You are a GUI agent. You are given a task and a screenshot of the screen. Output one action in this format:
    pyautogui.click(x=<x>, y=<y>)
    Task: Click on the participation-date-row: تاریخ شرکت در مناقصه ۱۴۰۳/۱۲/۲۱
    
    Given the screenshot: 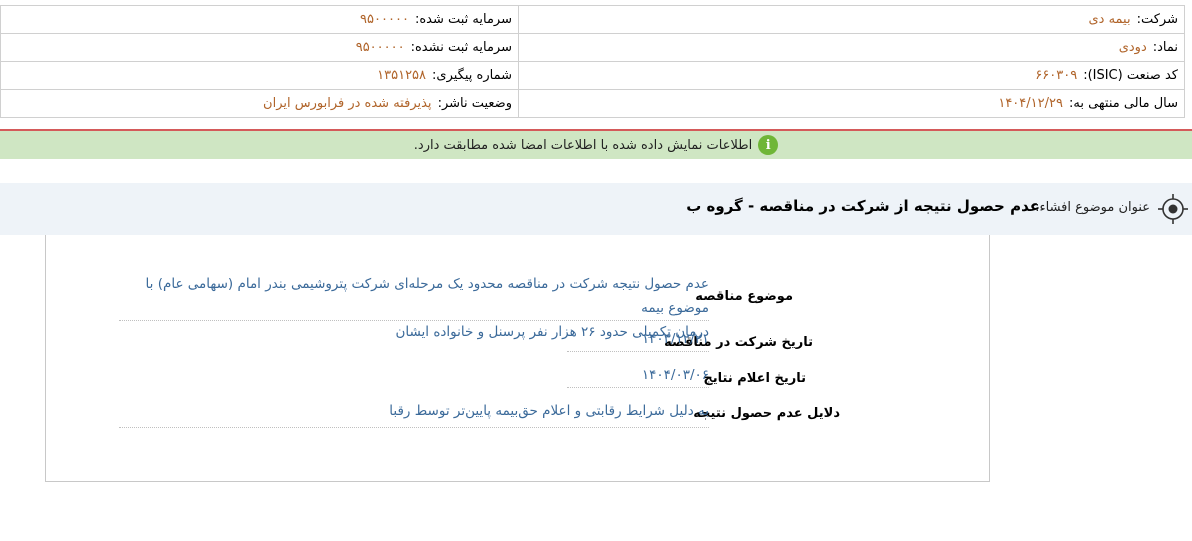 What is the action you would take?
    pyautogui.click(x=517, y=342)
    